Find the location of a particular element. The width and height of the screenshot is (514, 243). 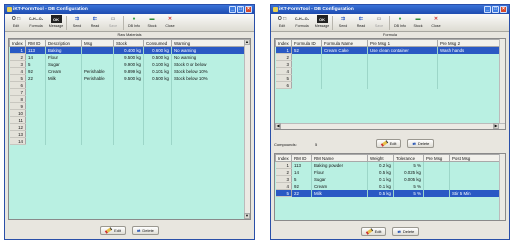

table-row: 1 113 Baking 0.400 kg 0.600 kg No warning is located at coordinates (127, 50).